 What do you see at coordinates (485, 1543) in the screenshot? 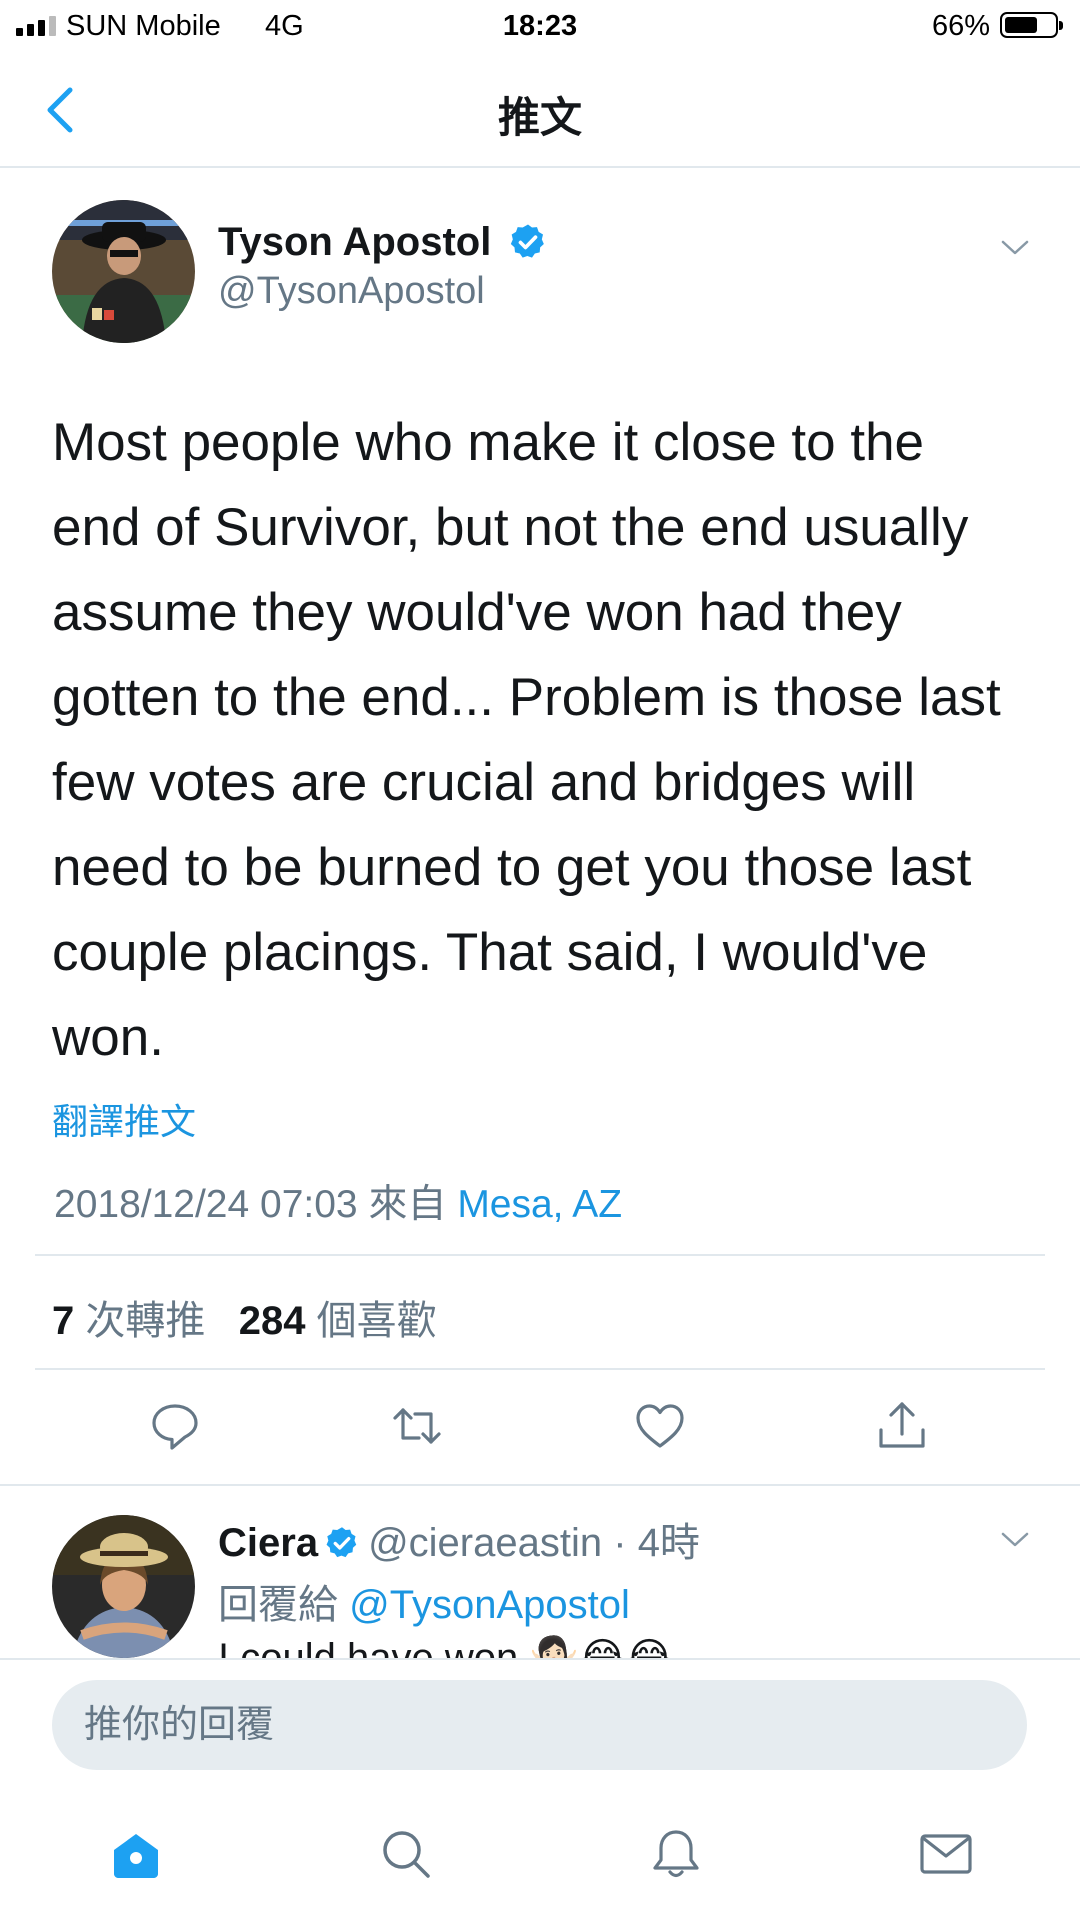
I see `reply-author-handle: @cieraeastin` at bounding box center [485, 1543].